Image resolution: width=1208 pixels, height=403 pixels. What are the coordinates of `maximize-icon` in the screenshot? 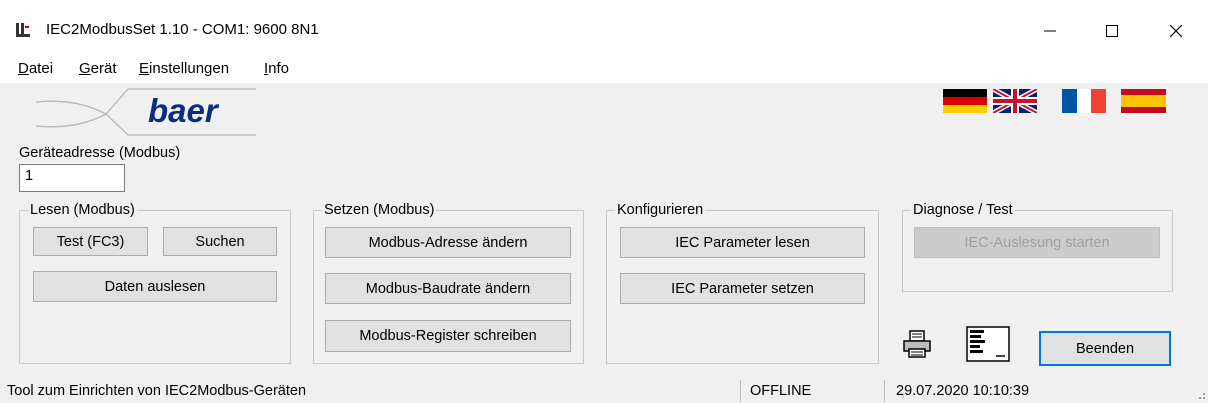 It's located at (1112, 31).